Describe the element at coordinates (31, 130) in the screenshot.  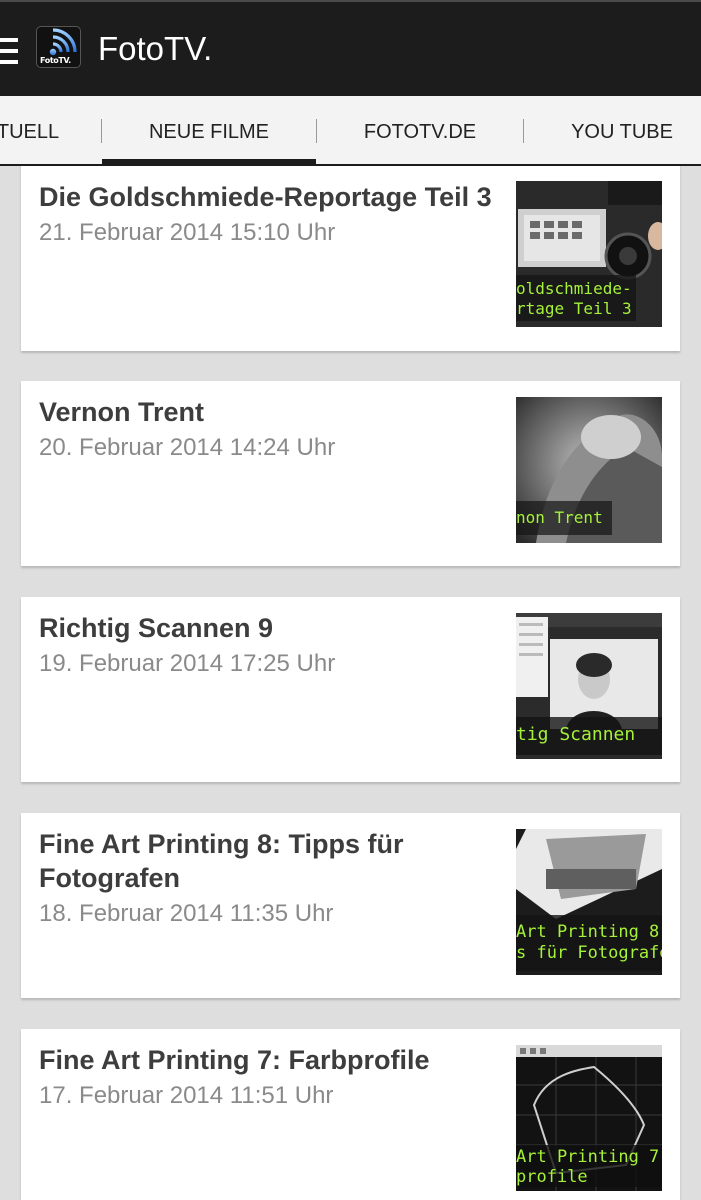
I see `tab-aktuell: TUELL` at that location.